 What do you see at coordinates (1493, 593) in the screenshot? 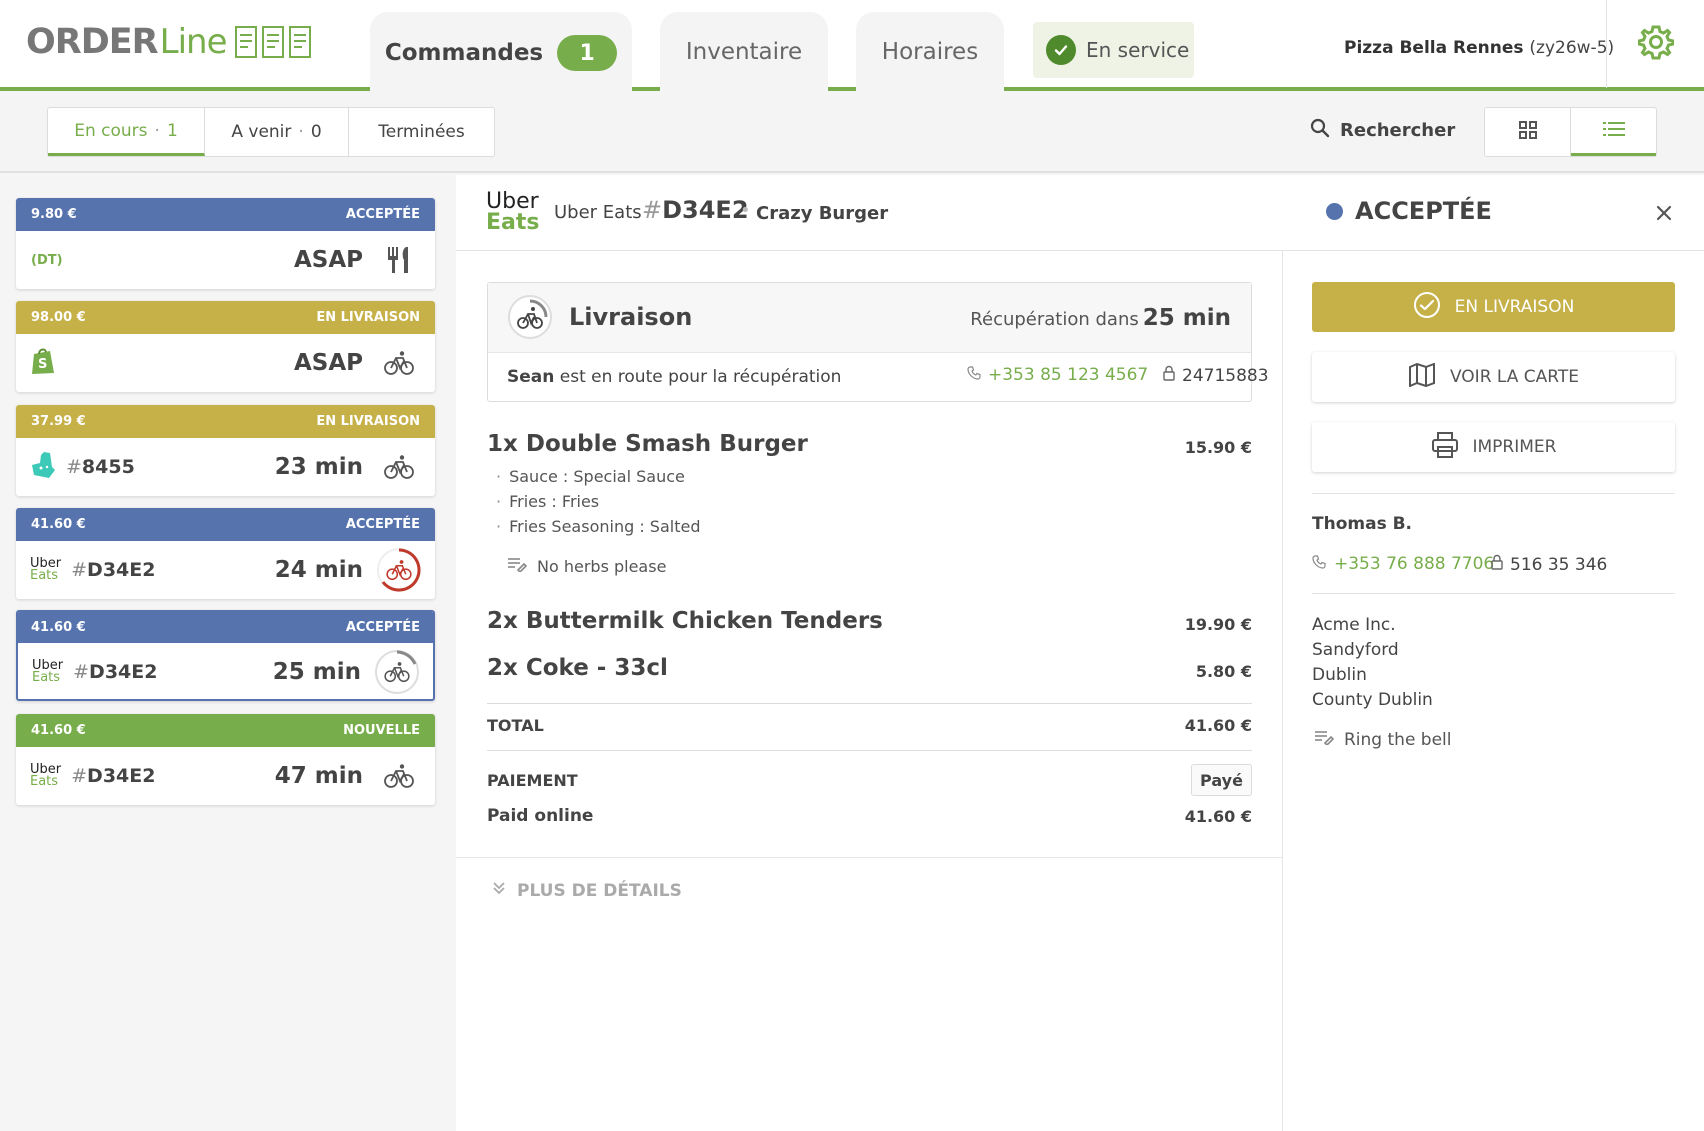
I see `address-divider` at bounding box center [1493, 593].